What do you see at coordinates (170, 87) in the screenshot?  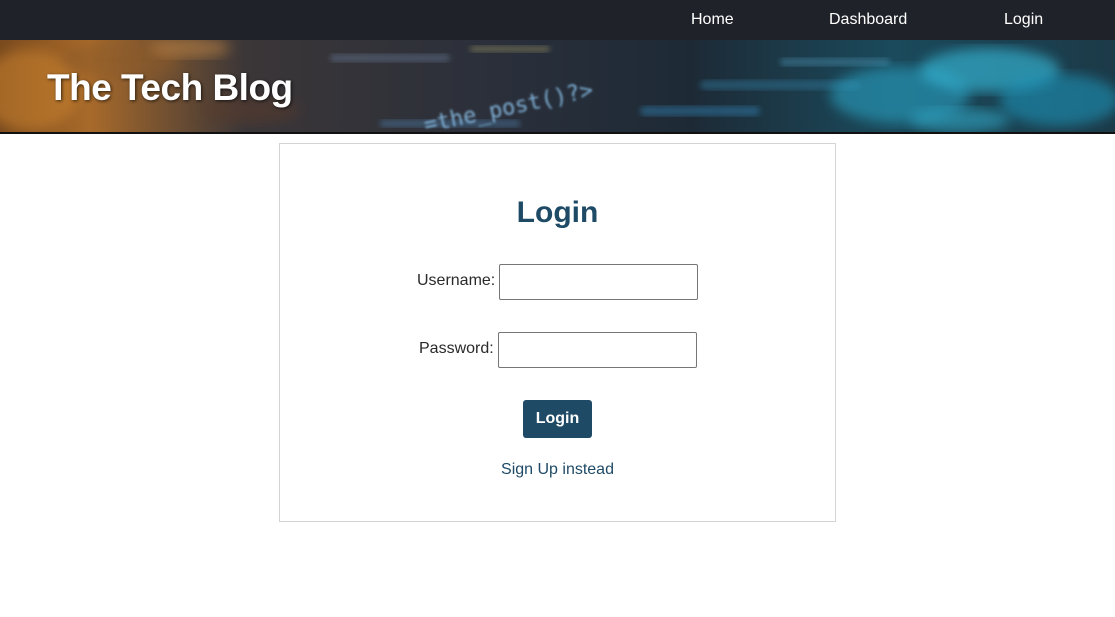 I see `site-title: The Tech Blog` at bounding box center [170, 87].